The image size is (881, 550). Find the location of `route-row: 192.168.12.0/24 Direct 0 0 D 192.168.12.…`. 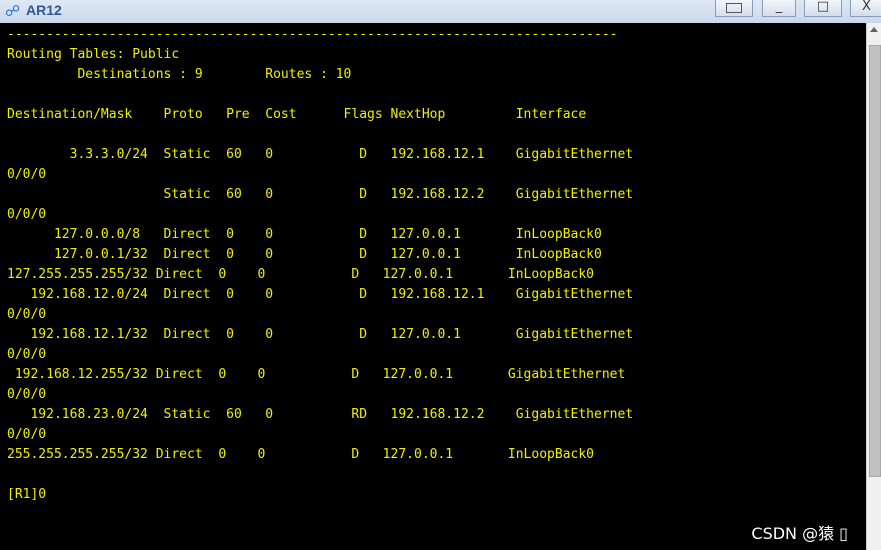

route-row: 192.168.12.0/24 Direct 0 0 D 192.168.12.… is located at coordinates (320, 294).